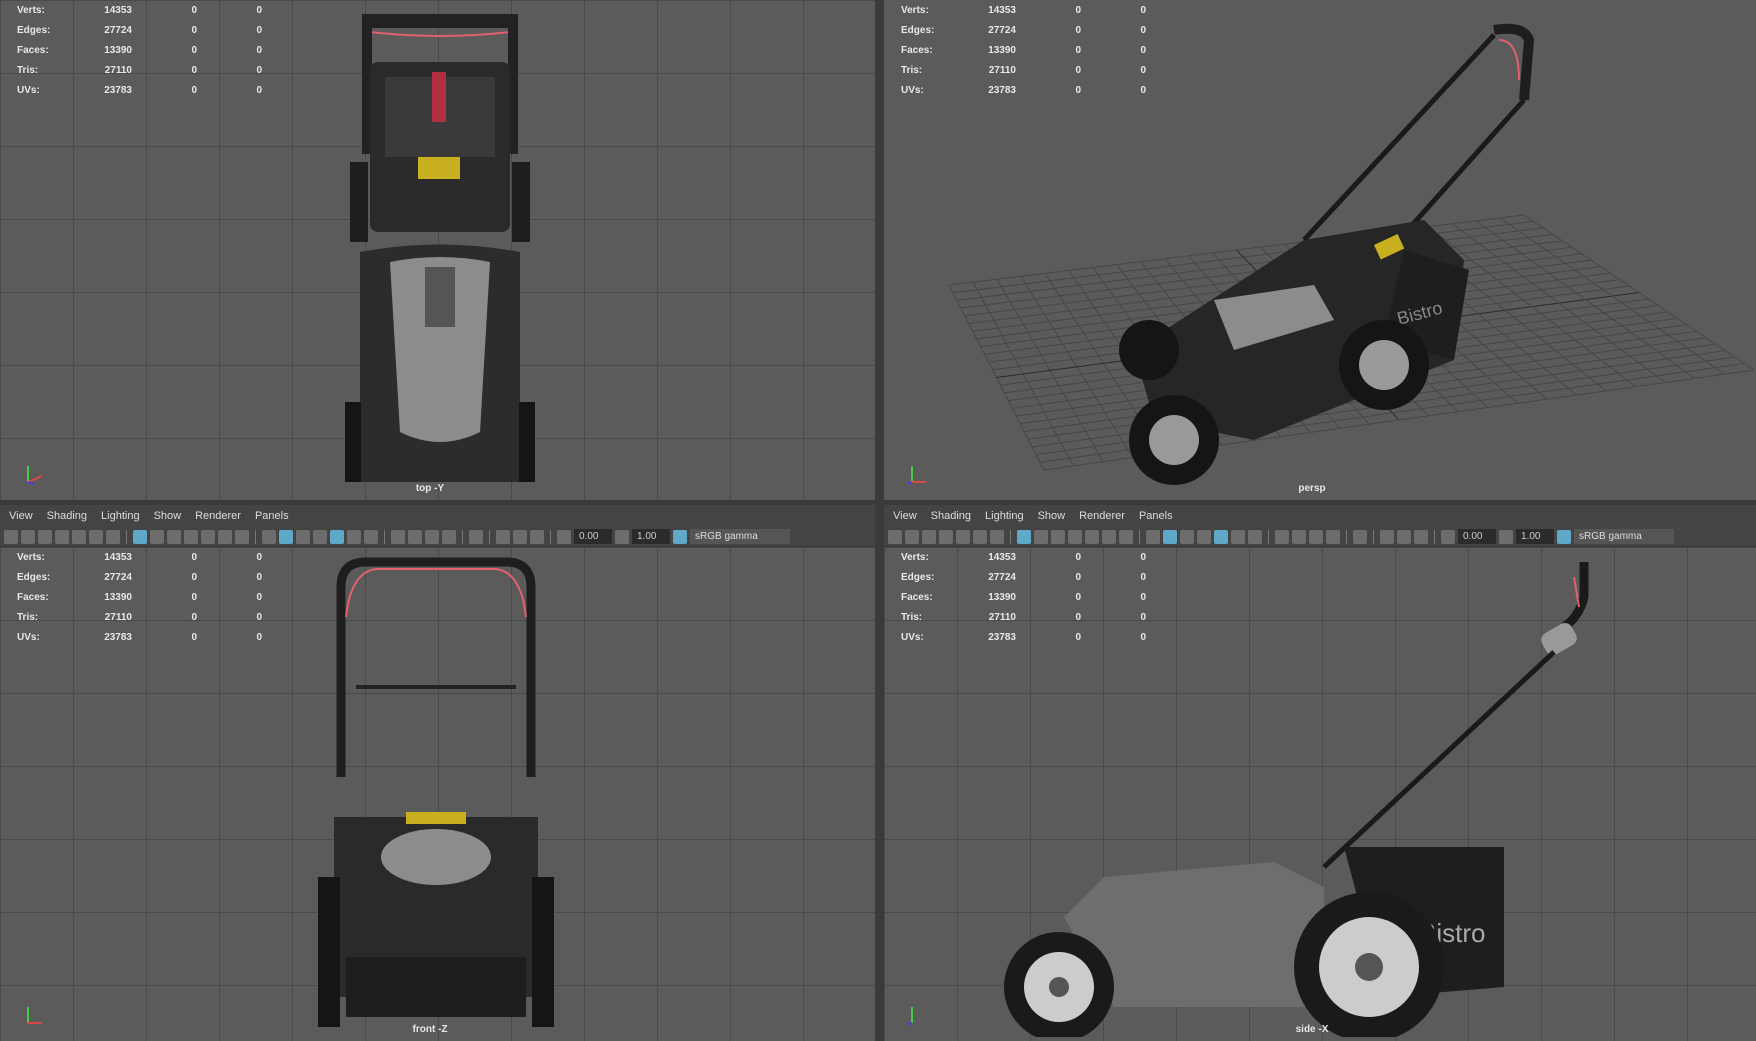 The height and width of the screenshot is (1041, 1756). What do you see at coordinates (1015, 617) in the screenshot?
I see `stat-row: Tris: 27110 0 0` at bounding box center [1015, 617].